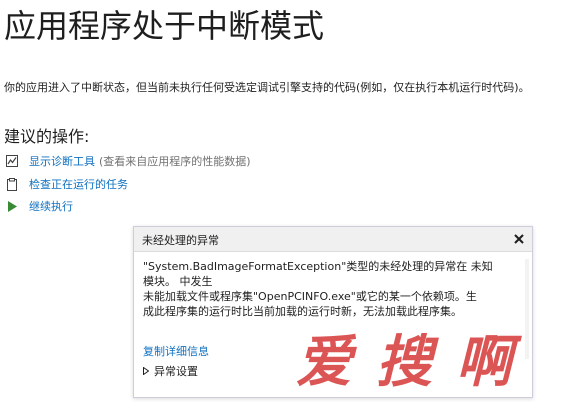  What do you see at coordinates (176, 351) in the screenshot?
I see `copy-details-link: 复制详细信息` at bounding box center [176, 351].